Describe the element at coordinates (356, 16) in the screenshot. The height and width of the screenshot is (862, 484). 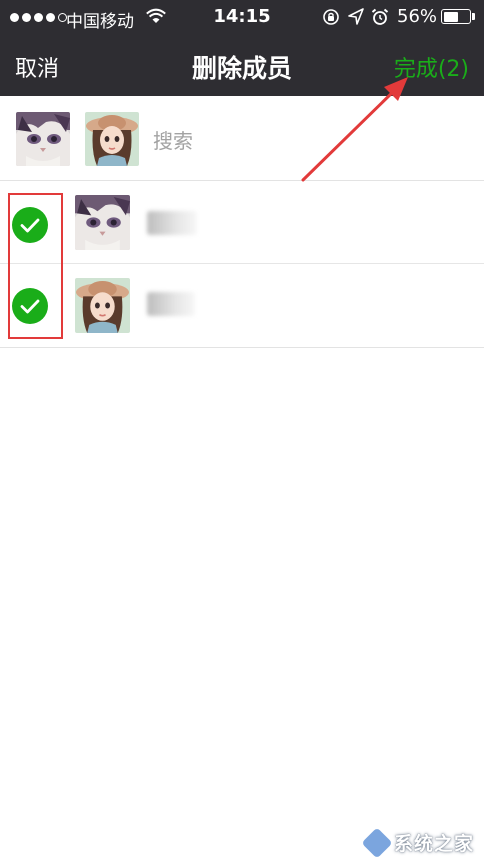
I see `location-icon` at that location.